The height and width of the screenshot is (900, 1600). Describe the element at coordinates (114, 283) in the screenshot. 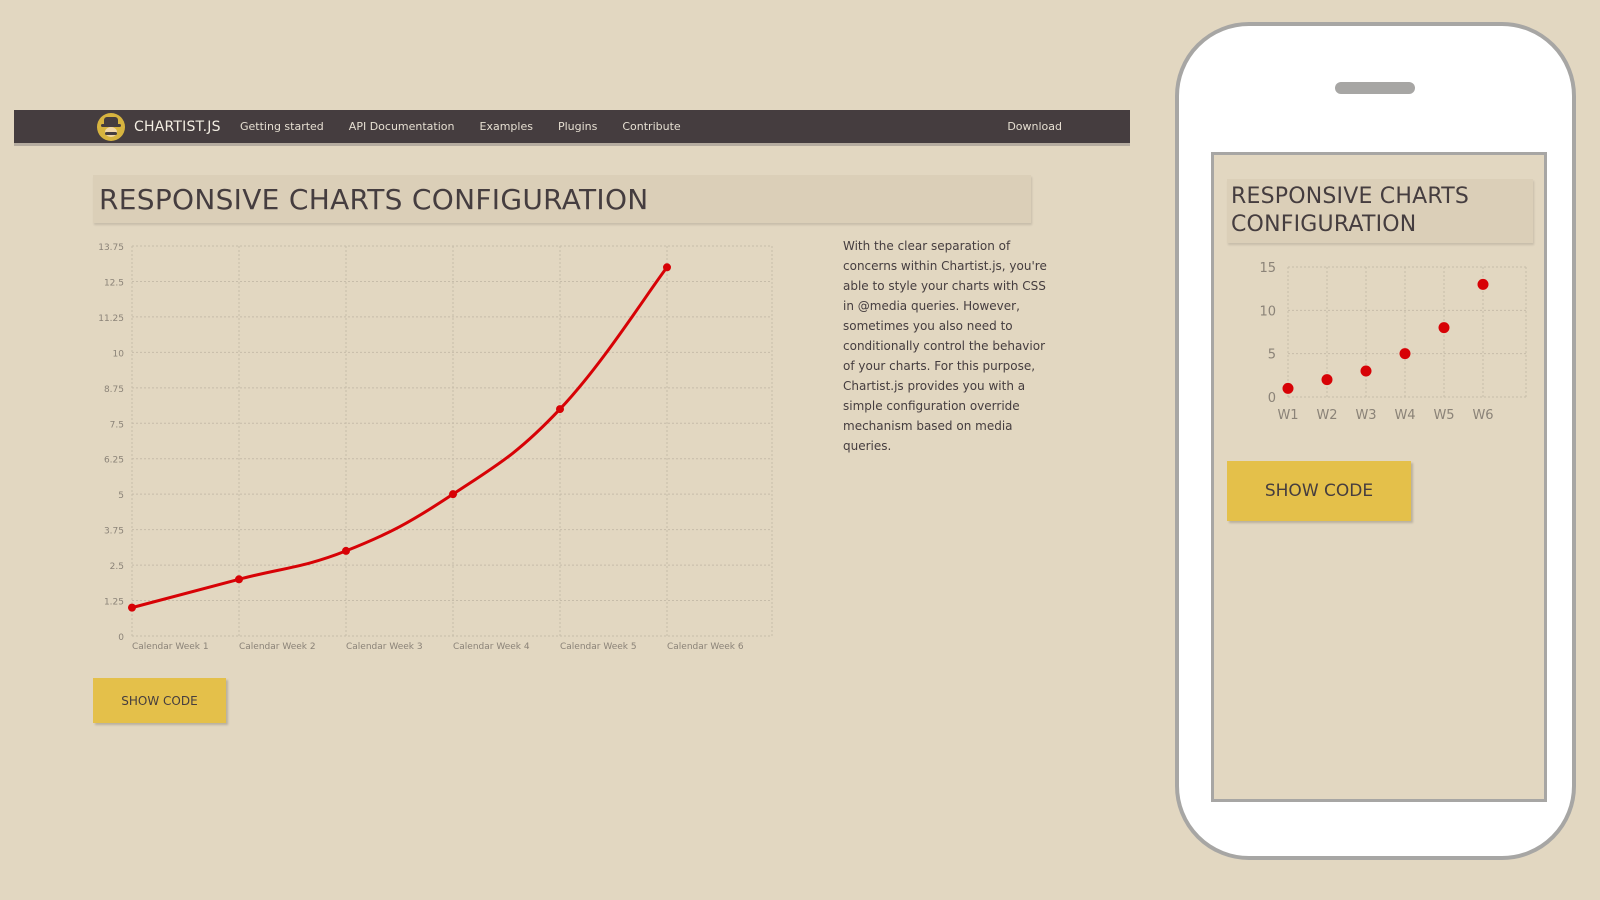

I see `y-tick-label: 12.5` at that location.